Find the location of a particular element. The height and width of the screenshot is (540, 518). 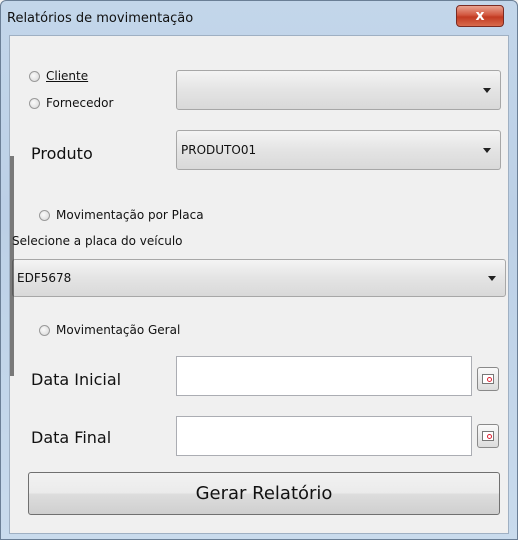

placa-select-label: Selecione a placa do veículo is located at coordinates (97, 241).